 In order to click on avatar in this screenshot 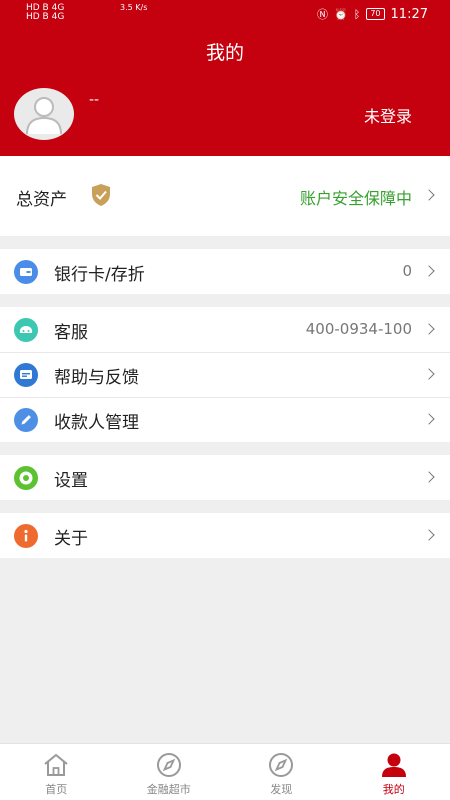, I will do `click(44, 114)`.